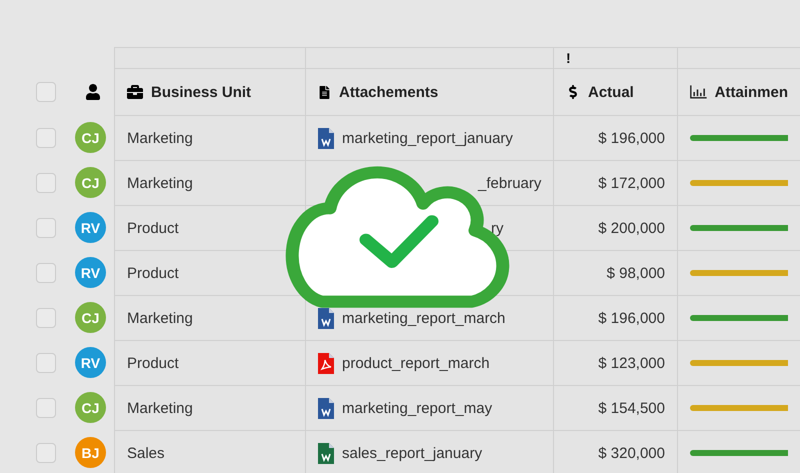 This screenshot has width=800, height=473. I want to click on bar-chart-icon, so click(698, 92).